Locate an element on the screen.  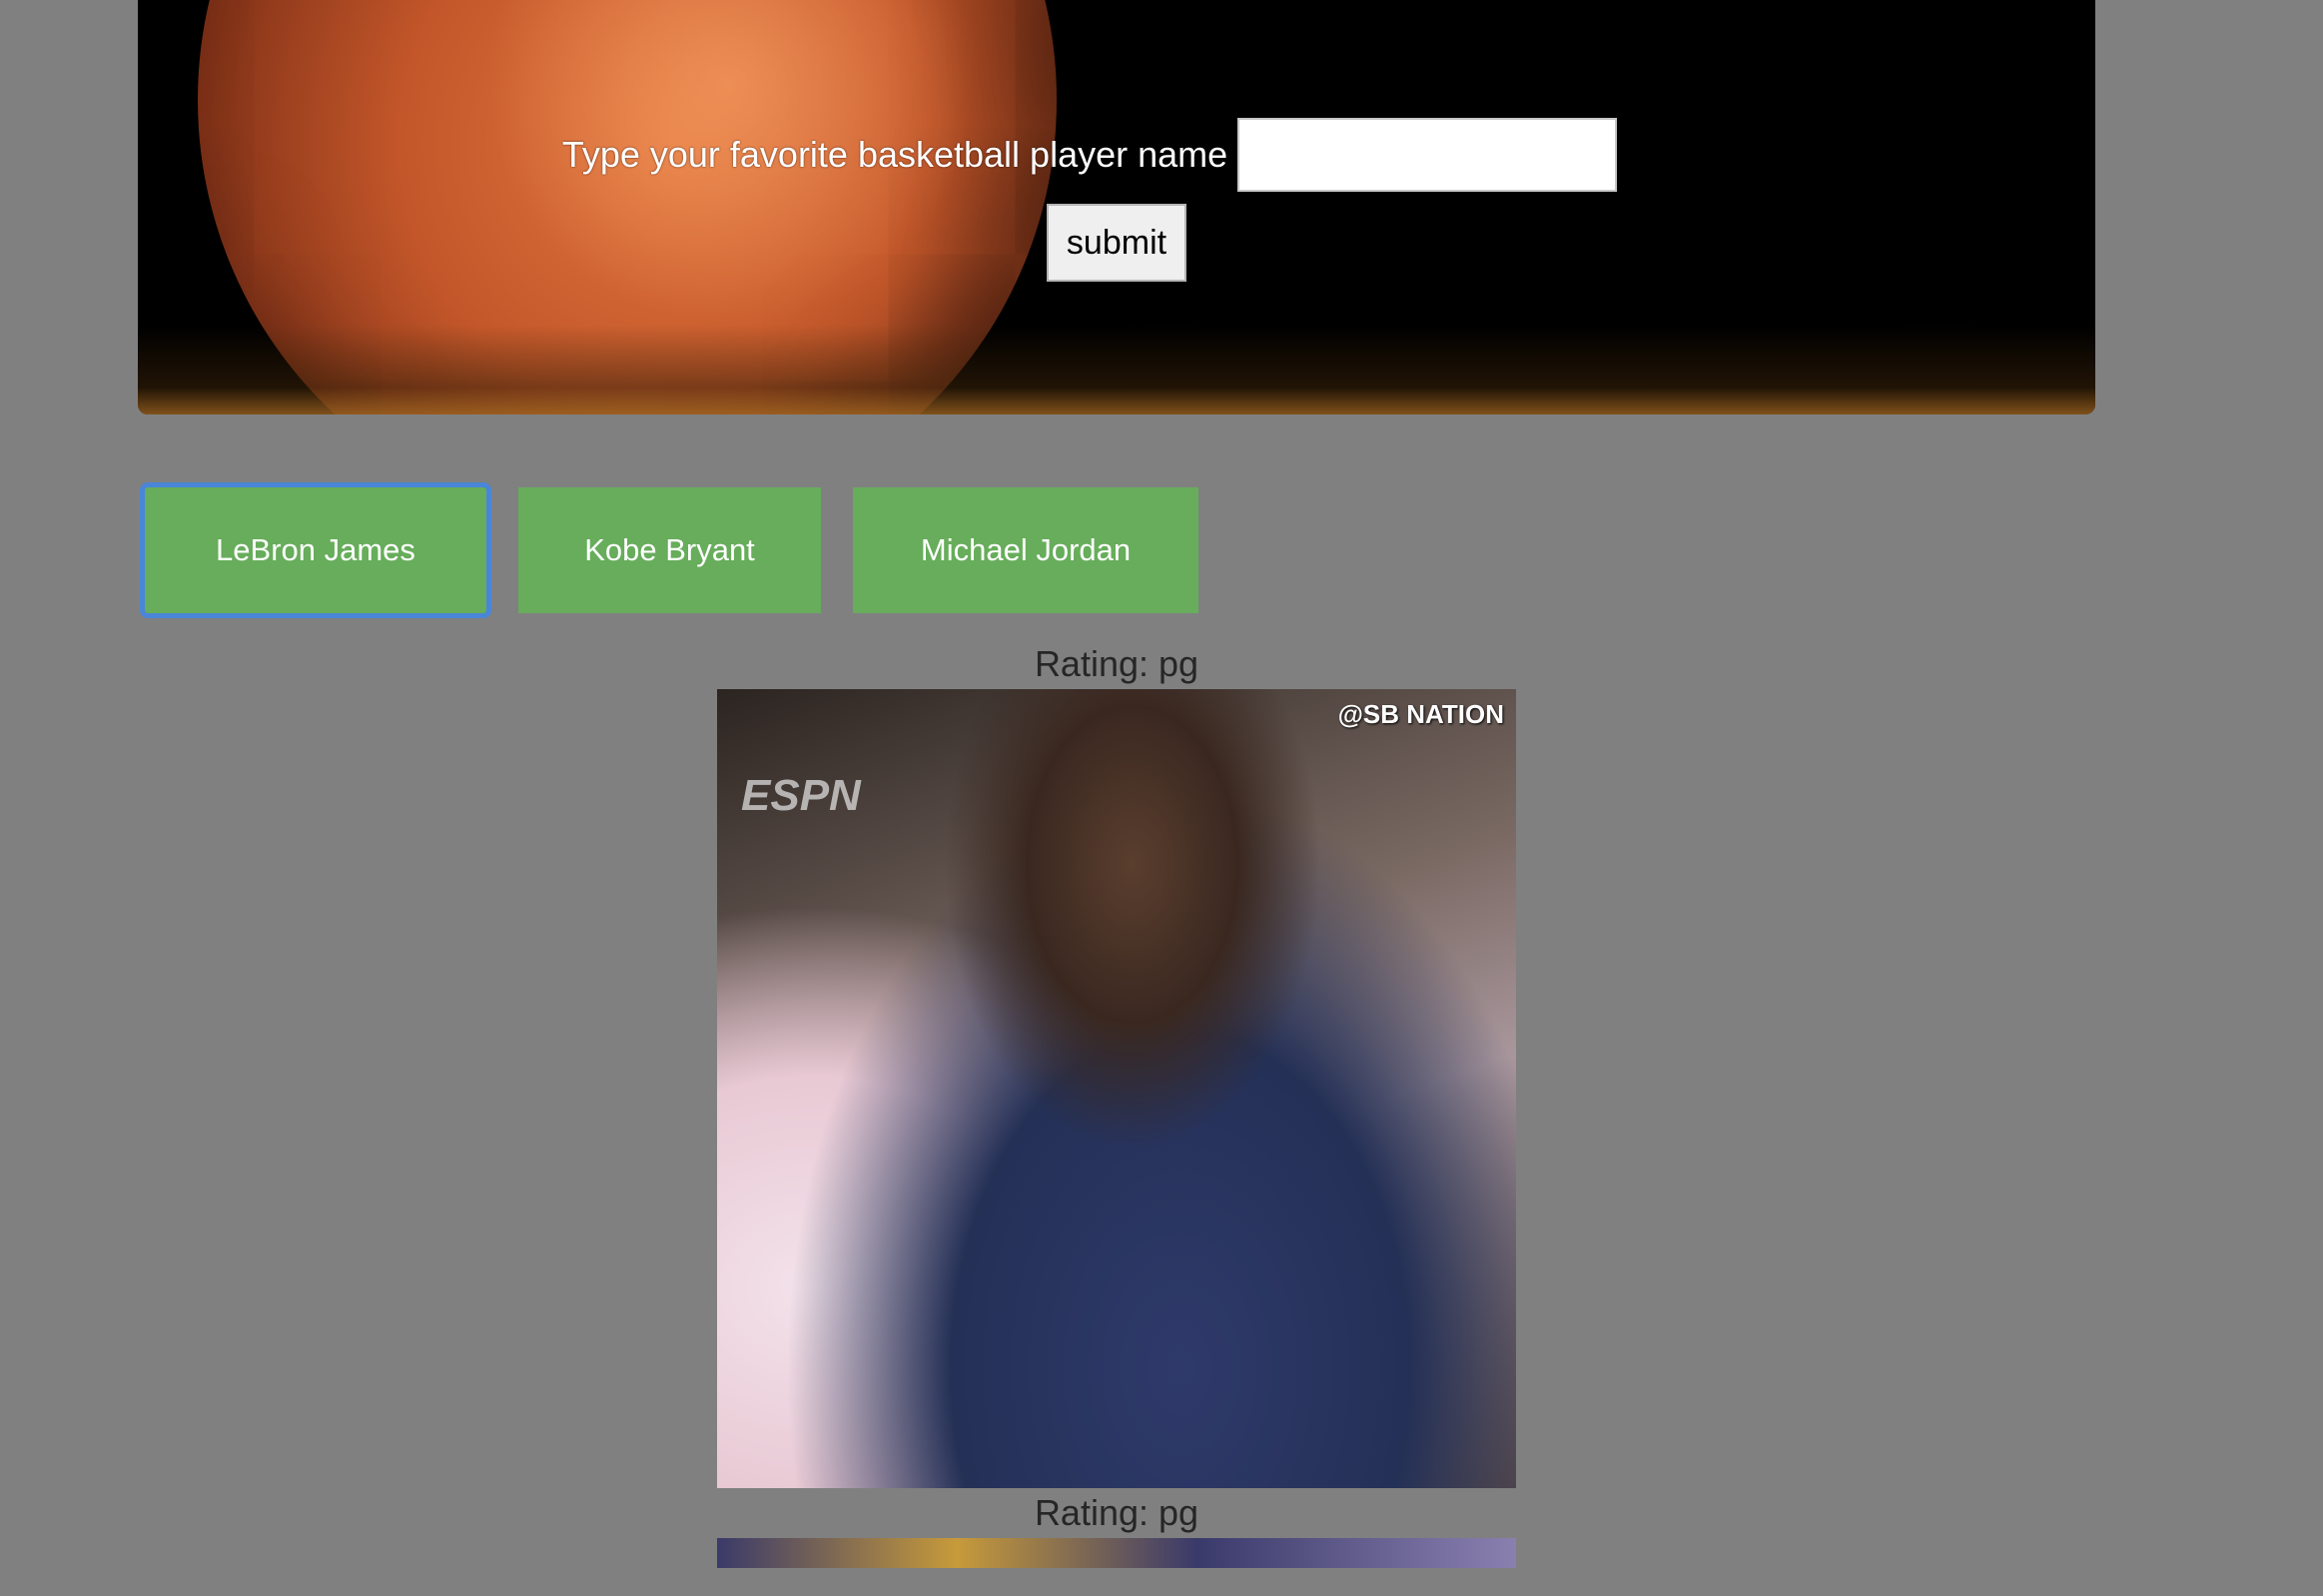
player-gif is located at coordinates (1116, 1553).